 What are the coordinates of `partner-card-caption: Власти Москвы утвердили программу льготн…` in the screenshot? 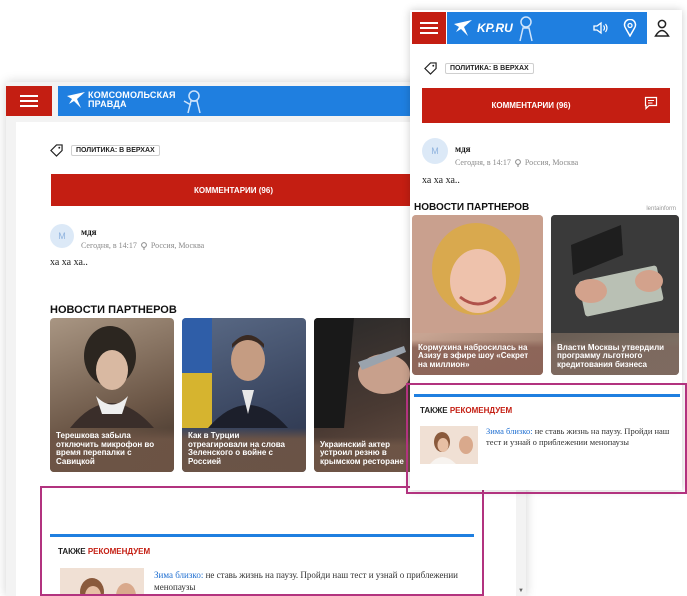 It's located at (615, 357).